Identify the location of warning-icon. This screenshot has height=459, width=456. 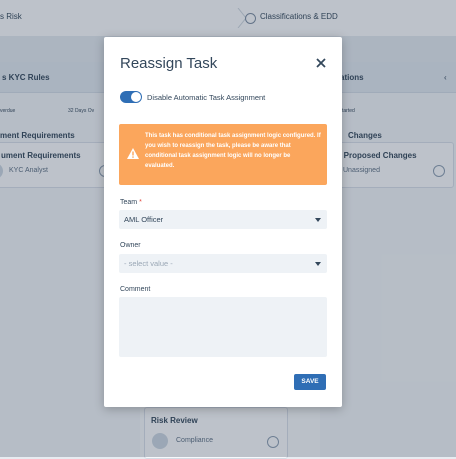
(133, 153).